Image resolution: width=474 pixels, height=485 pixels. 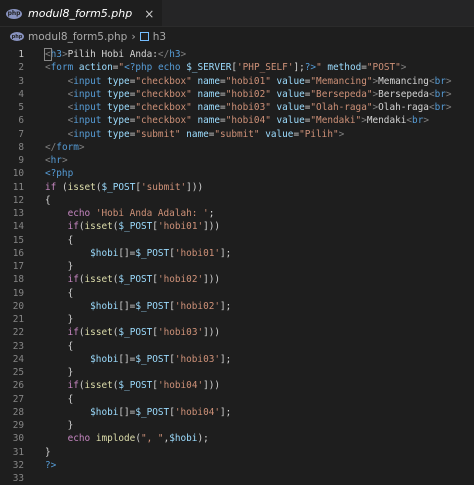 I want to click on editor-tab: php modul8_form5.php ×, so click(x=81, y=13).